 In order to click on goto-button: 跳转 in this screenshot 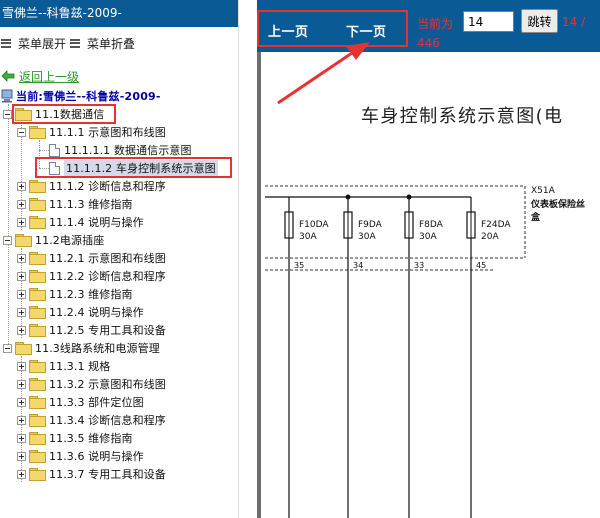, I will do `click(539, 21)`.